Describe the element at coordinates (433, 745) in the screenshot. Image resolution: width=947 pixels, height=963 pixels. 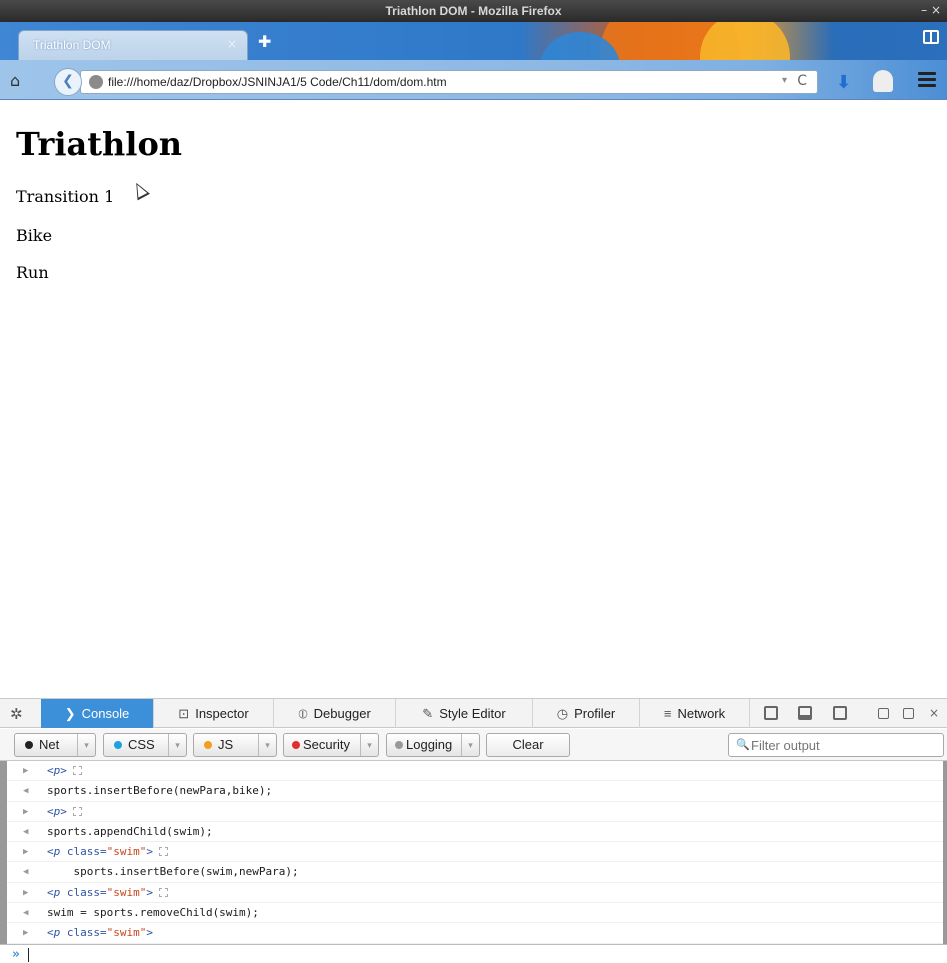
I see `filter-logging-button: Logging ▾` at that location.